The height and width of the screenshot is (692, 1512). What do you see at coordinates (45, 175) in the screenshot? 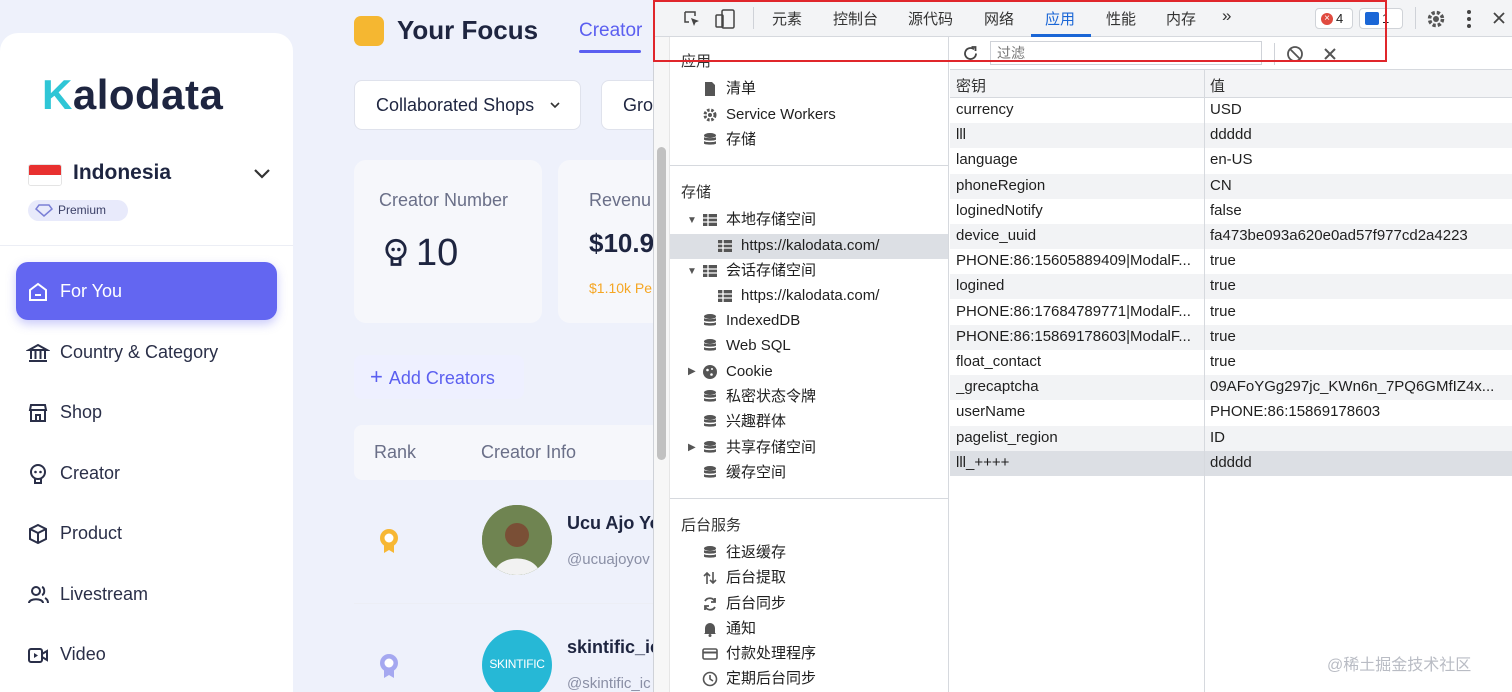
I see `indonesia-flag-icon` at bounding box center [45, 175].